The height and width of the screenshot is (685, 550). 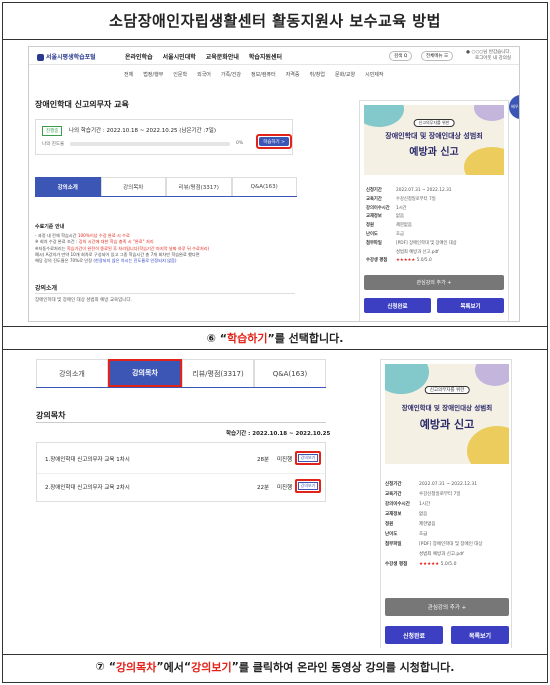 What do you see at coordinates (153, 74) in the screenshot?
I see `category-item: 법정/행무` at bounding box center [153, 74].